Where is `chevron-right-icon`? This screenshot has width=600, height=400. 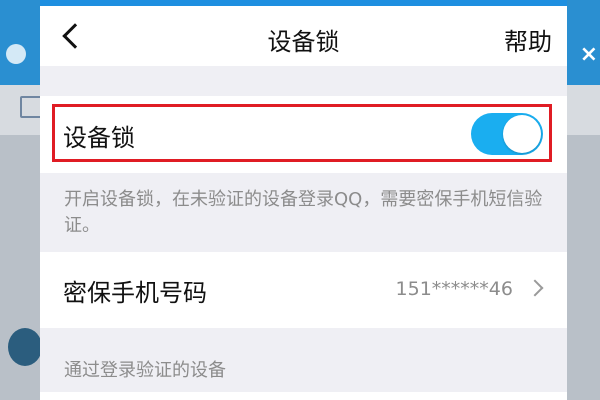 chevron-right-icon is located at coordinates (535, 288).